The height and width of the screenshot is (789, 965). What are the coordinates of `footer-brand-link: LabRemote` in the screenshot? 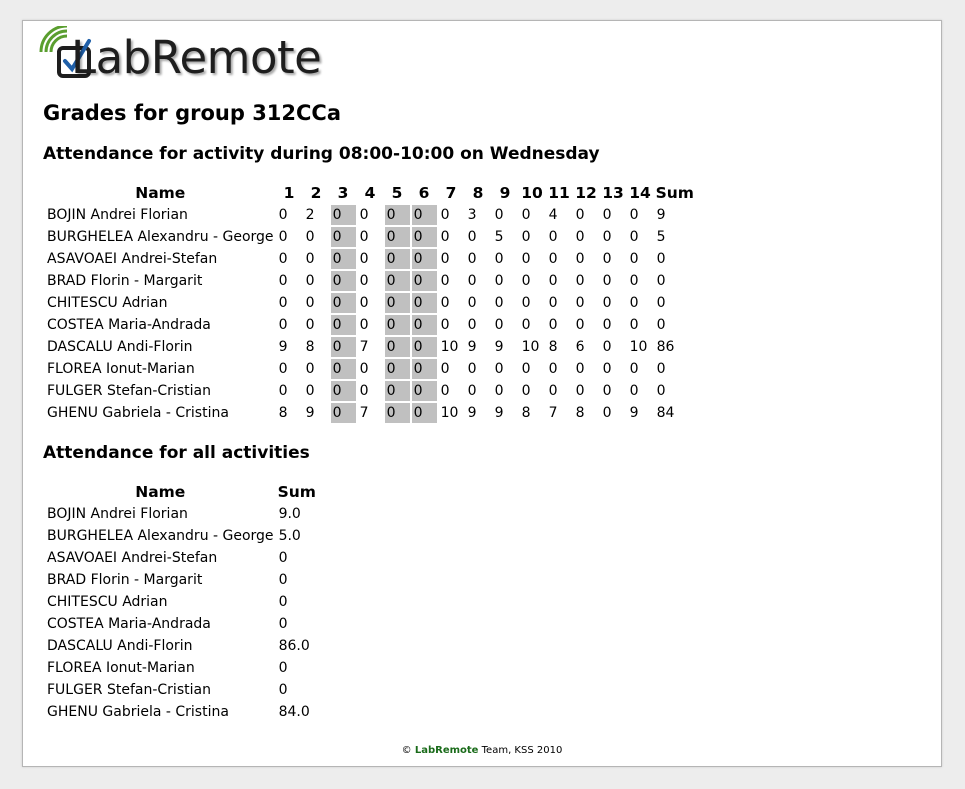 It's located at (447, 750).